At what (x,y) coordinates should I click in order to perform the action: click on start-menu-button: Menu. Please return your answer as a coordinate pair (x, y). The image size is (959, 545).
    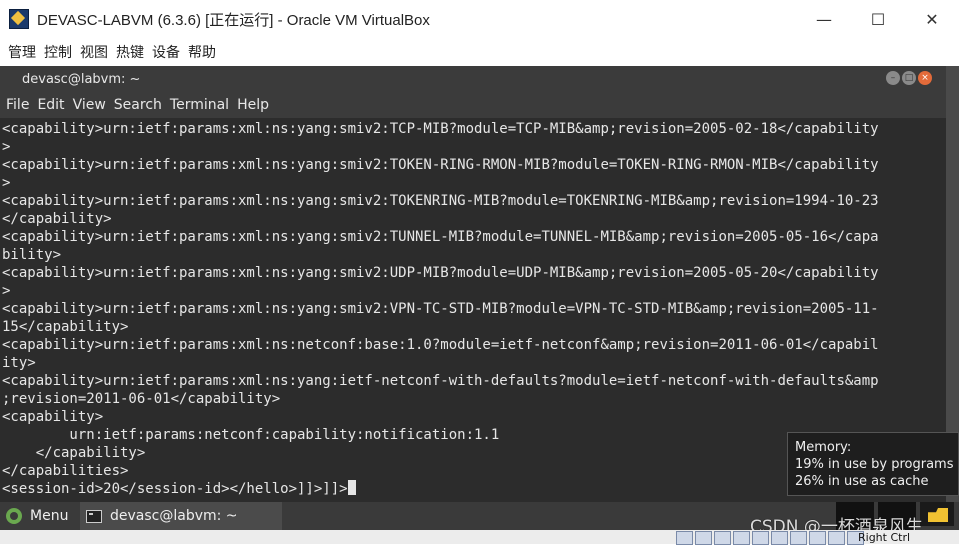
    Looking at the image, I should click on (37, 516).